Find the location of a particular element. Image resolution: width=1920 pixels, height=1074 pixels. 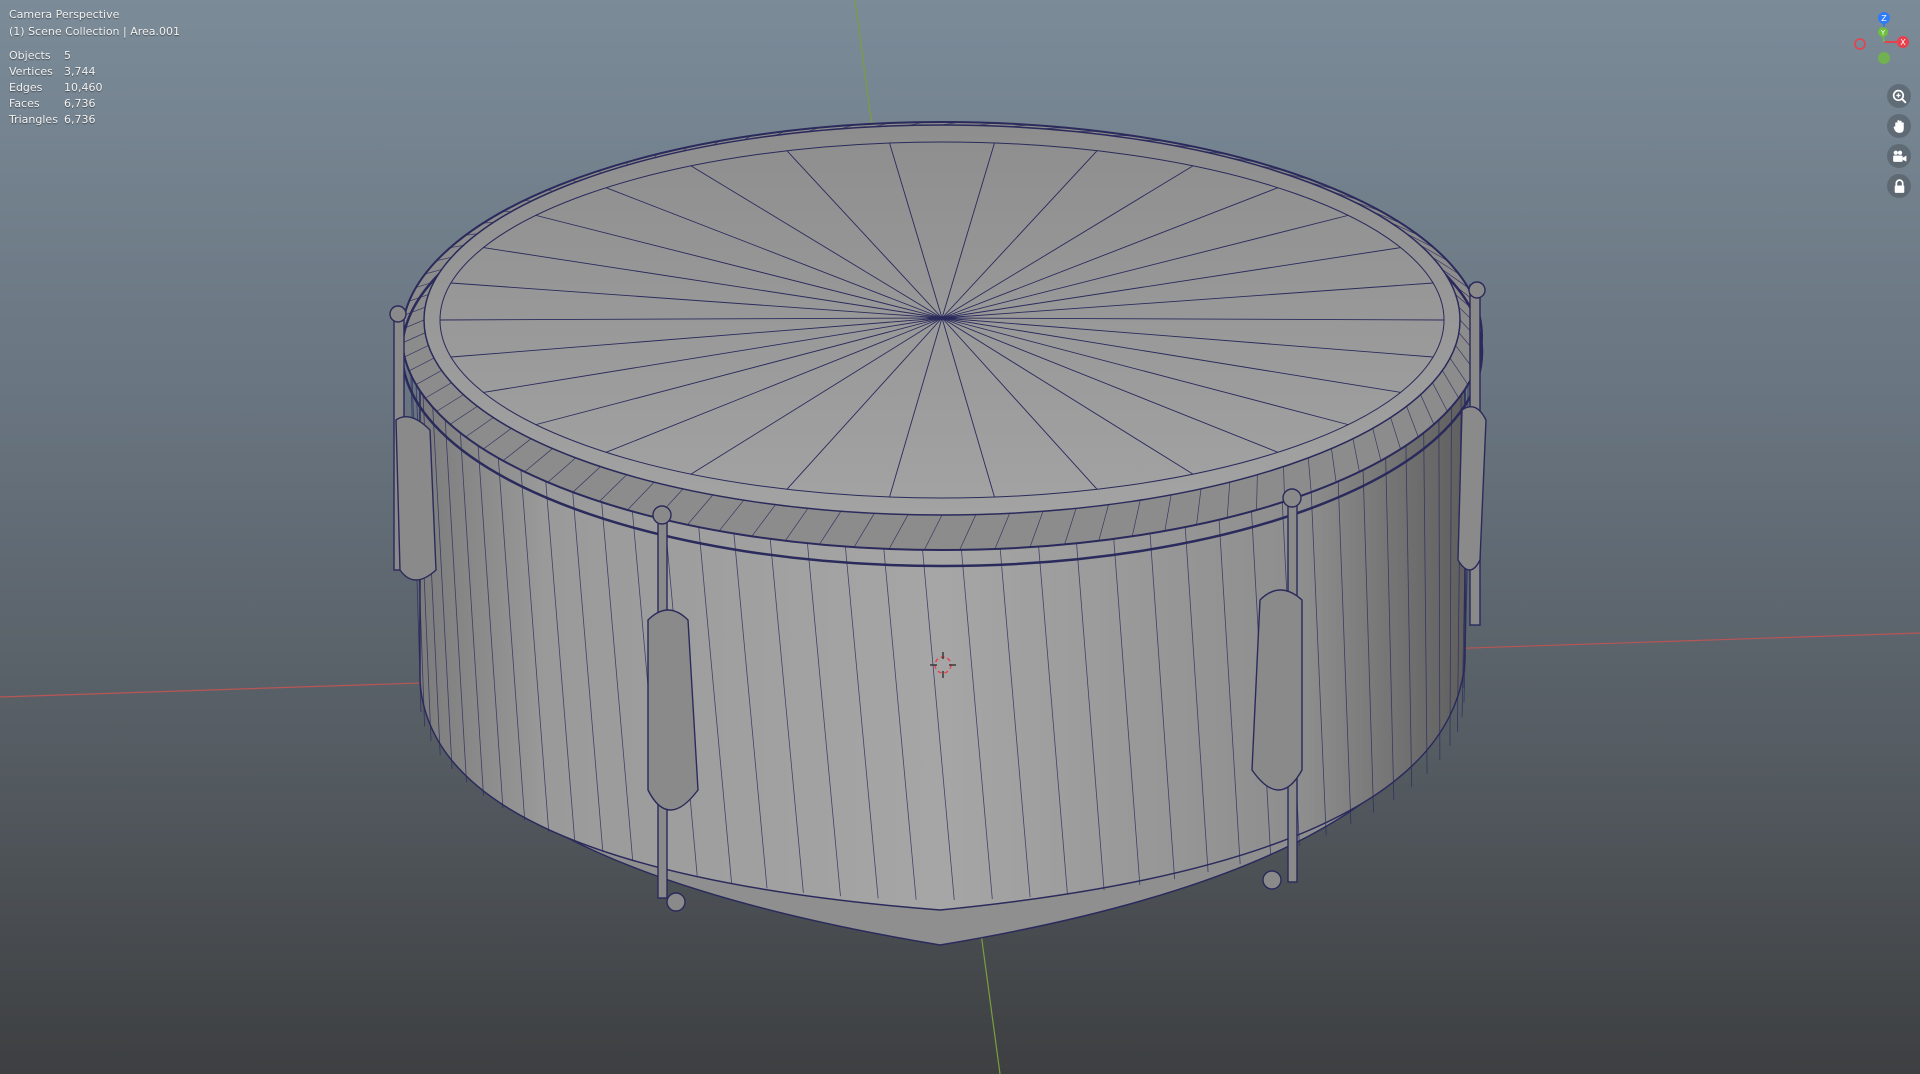

zoom-icon is located at coordinates (1899, 96).